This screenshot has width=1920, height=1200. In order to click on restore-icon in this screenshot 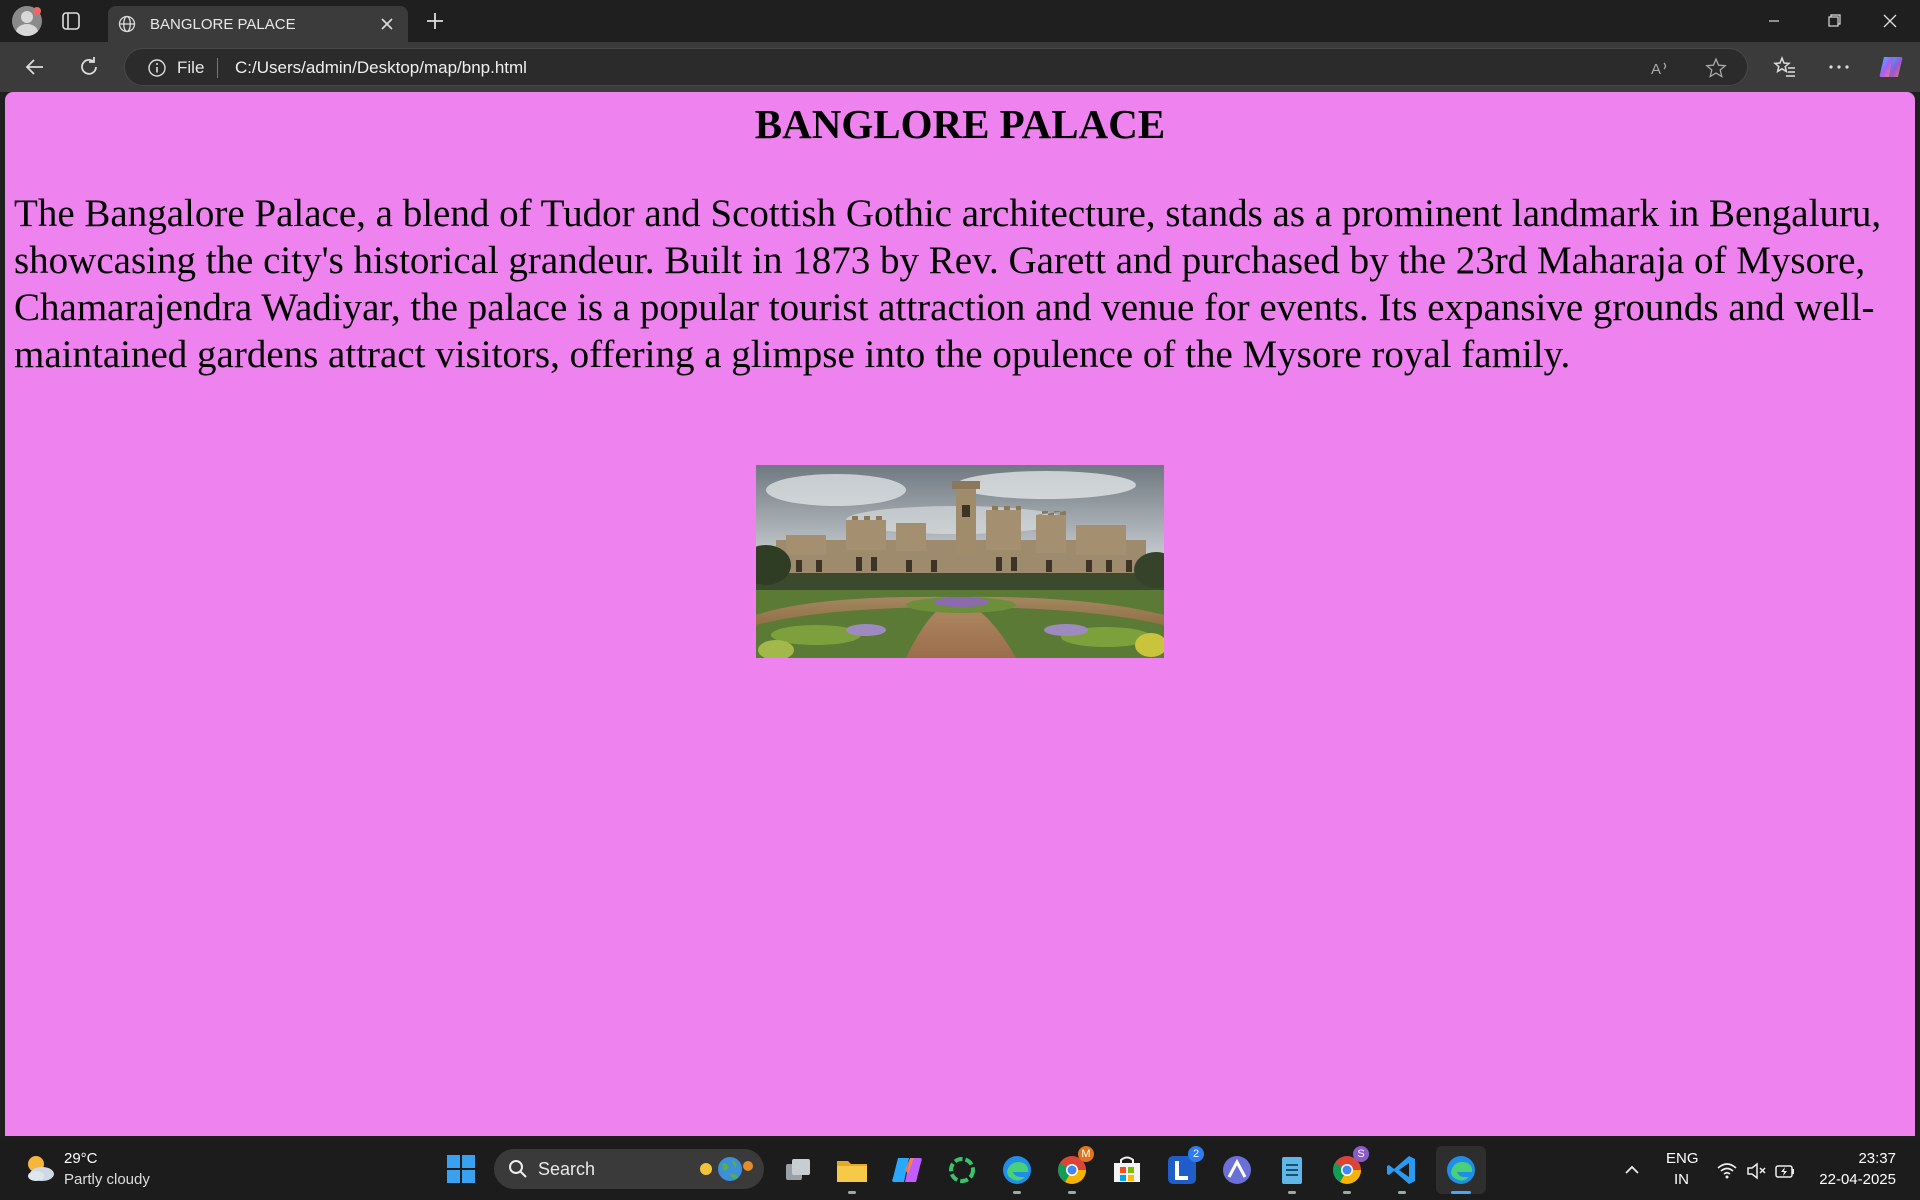, I will do `click(1834, 21)`.